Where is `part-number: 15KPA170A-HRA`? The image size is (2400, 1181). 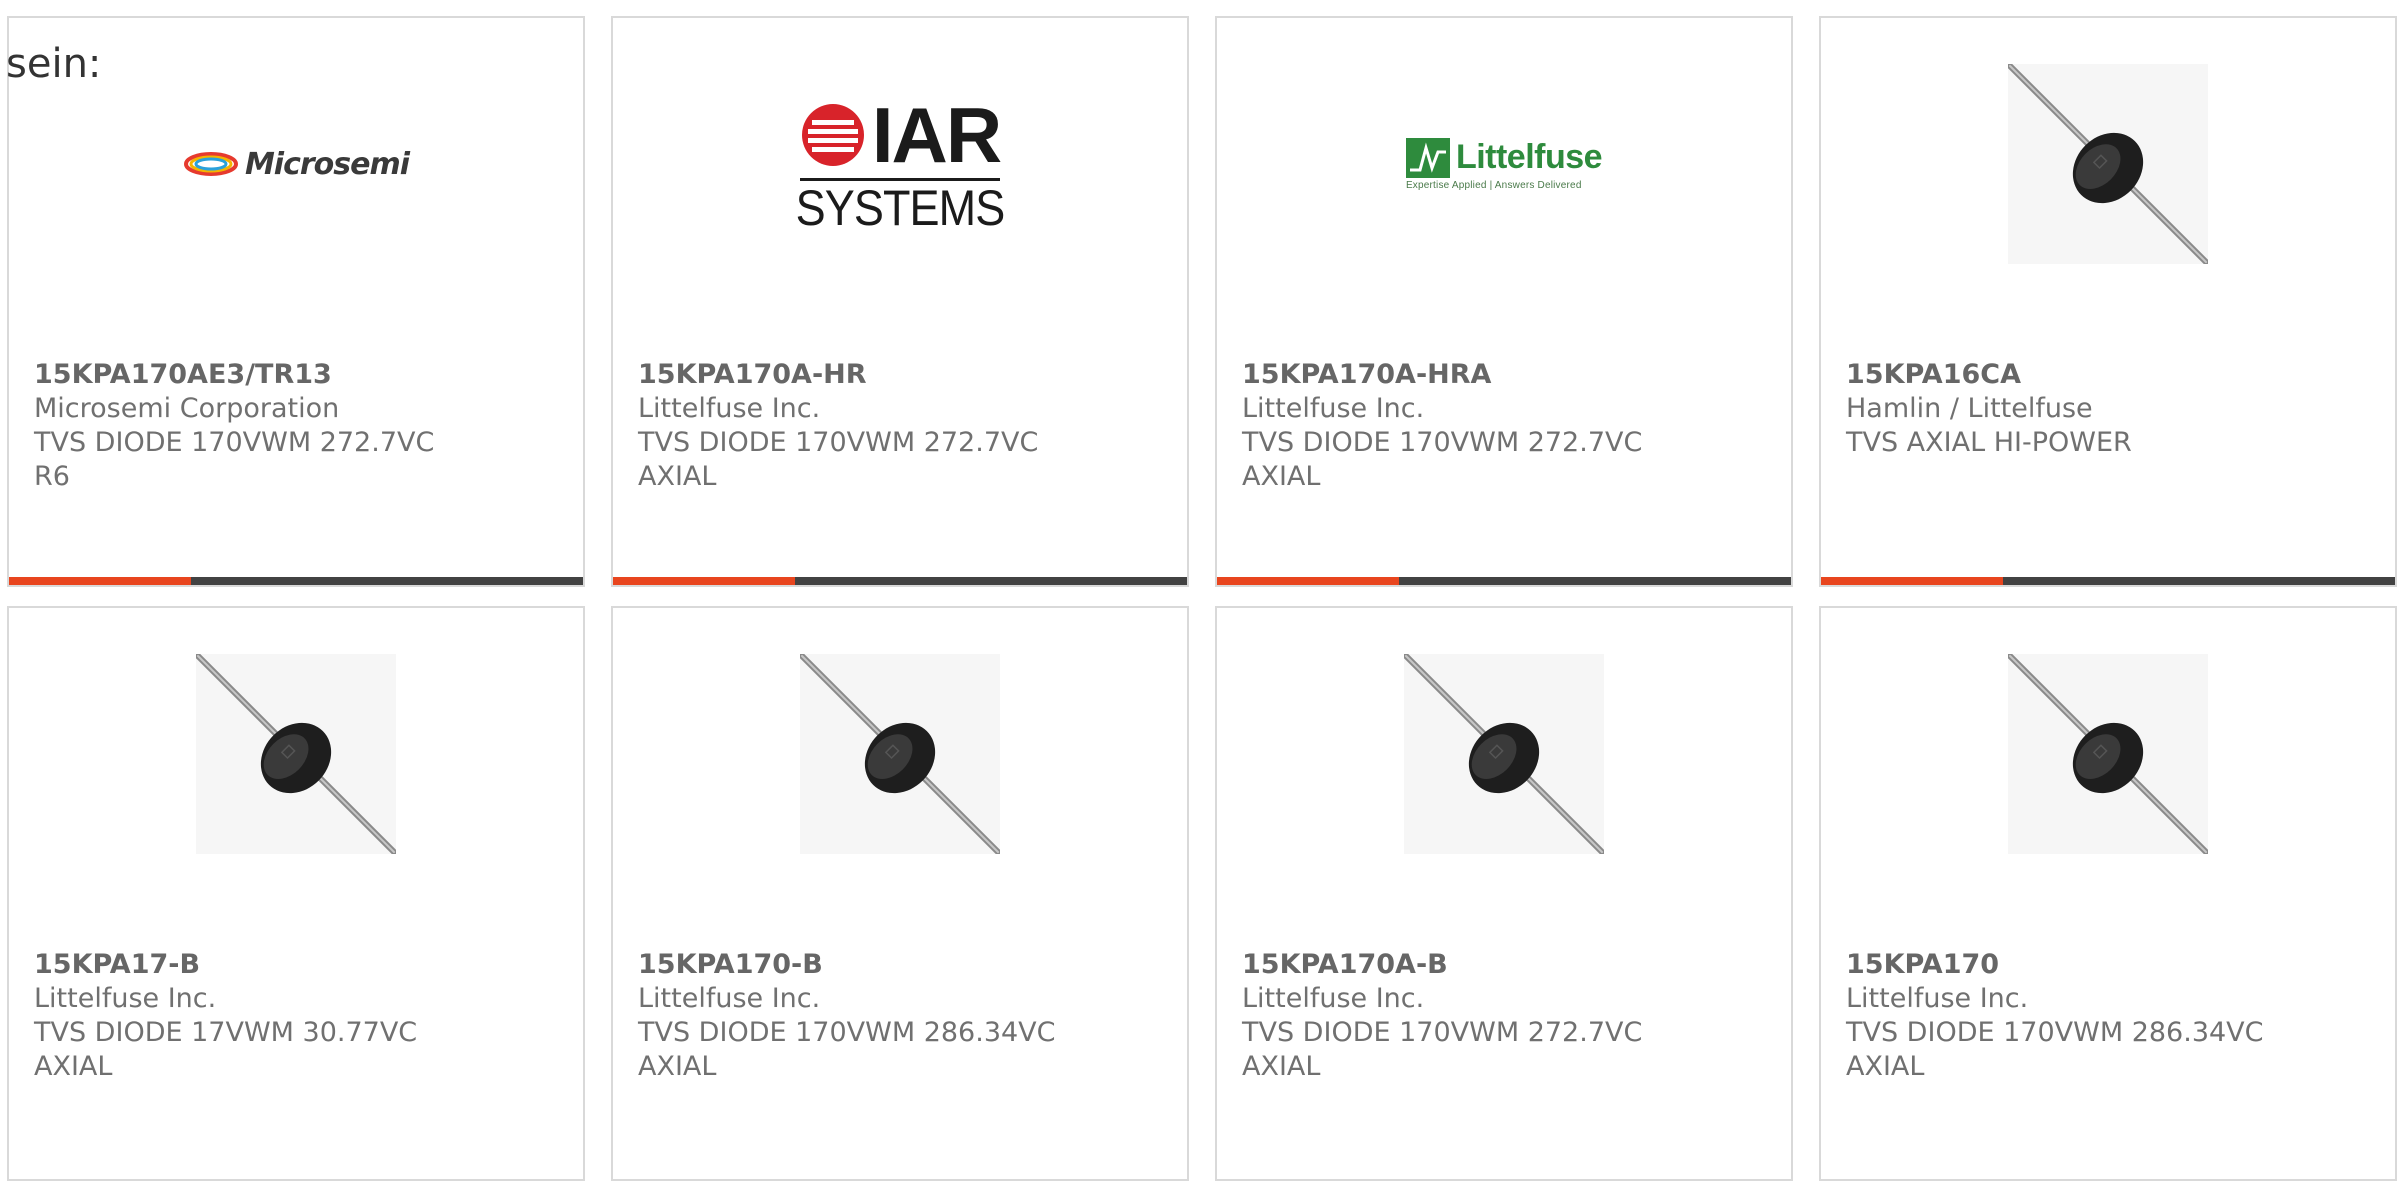
part-number: 15KPA170A-HRA is located at coordinates (1506, 375).